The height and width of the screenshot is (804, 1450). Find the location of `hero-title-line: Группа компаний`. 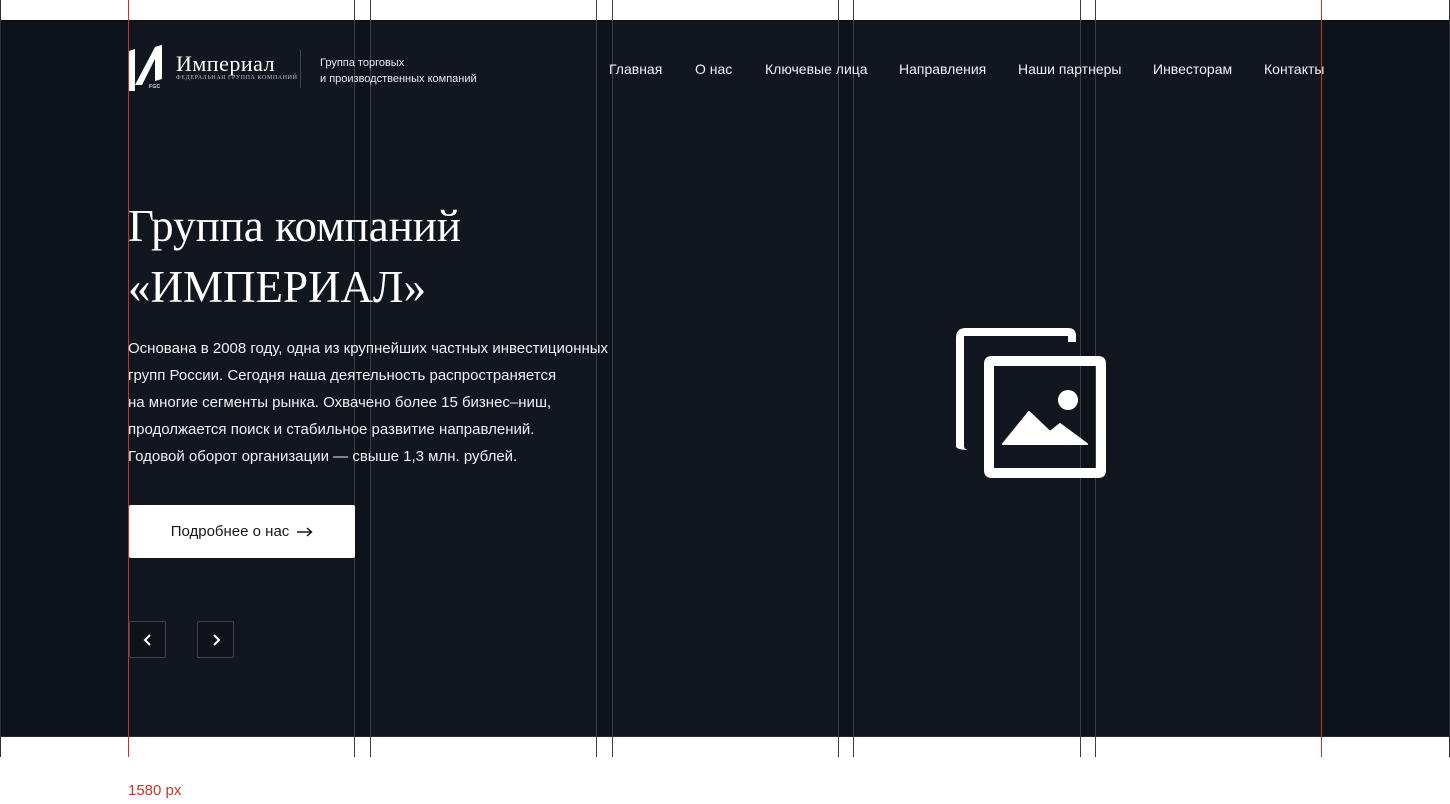

hero-title-line: Группа компаний is located at coordinates (294, 226).